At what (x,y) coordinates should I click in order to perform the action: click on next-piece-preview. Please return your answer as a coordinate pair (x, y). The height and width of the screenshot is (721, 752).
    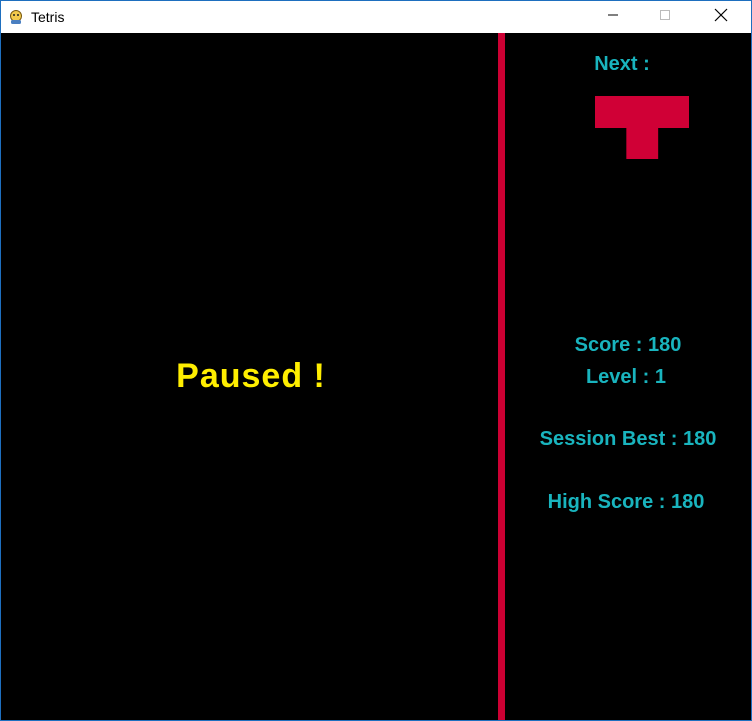
    Looking at the image, I should click on (642, 128).